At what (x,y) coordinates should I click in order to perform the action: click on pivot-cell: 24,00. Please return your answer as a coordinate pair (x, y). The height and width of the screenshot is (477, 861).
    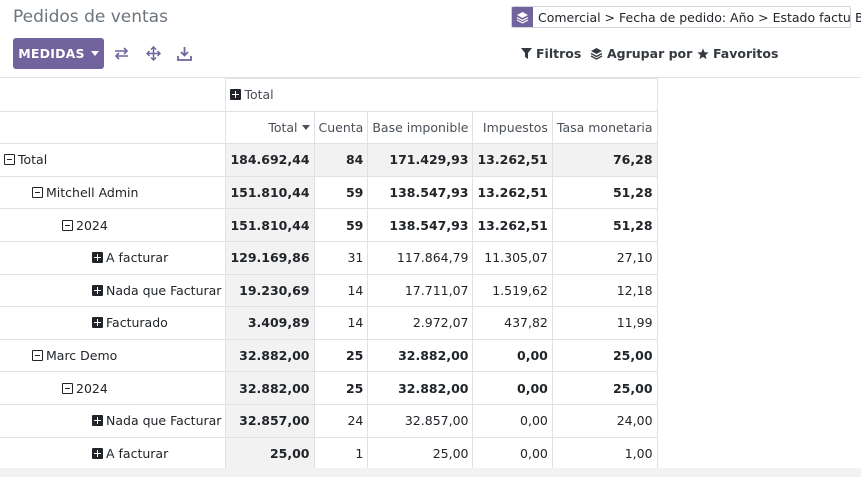
    Looking at the image, I should click on (604, 420).